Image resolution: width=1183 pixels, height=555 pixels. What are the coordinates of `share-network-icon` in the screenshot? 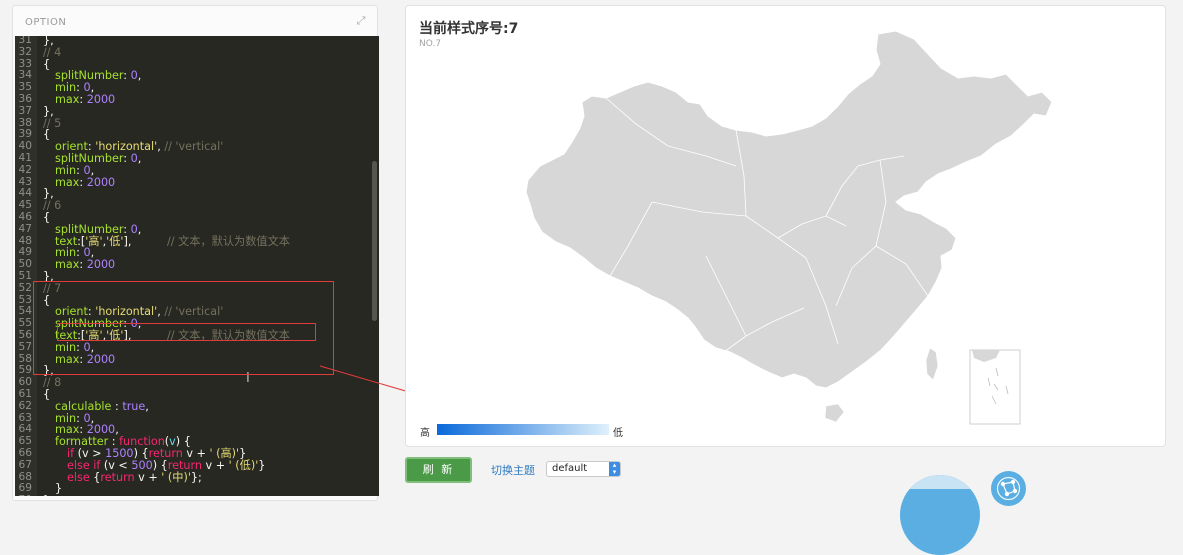 It's located at (1008, 488).